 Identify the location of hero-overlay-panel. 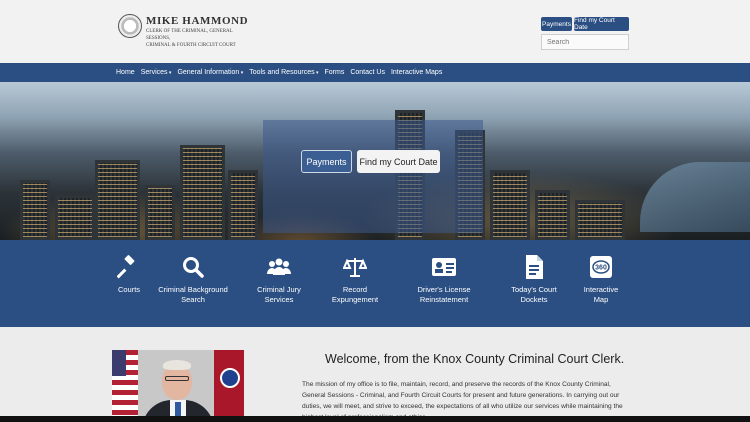
(373, 176).